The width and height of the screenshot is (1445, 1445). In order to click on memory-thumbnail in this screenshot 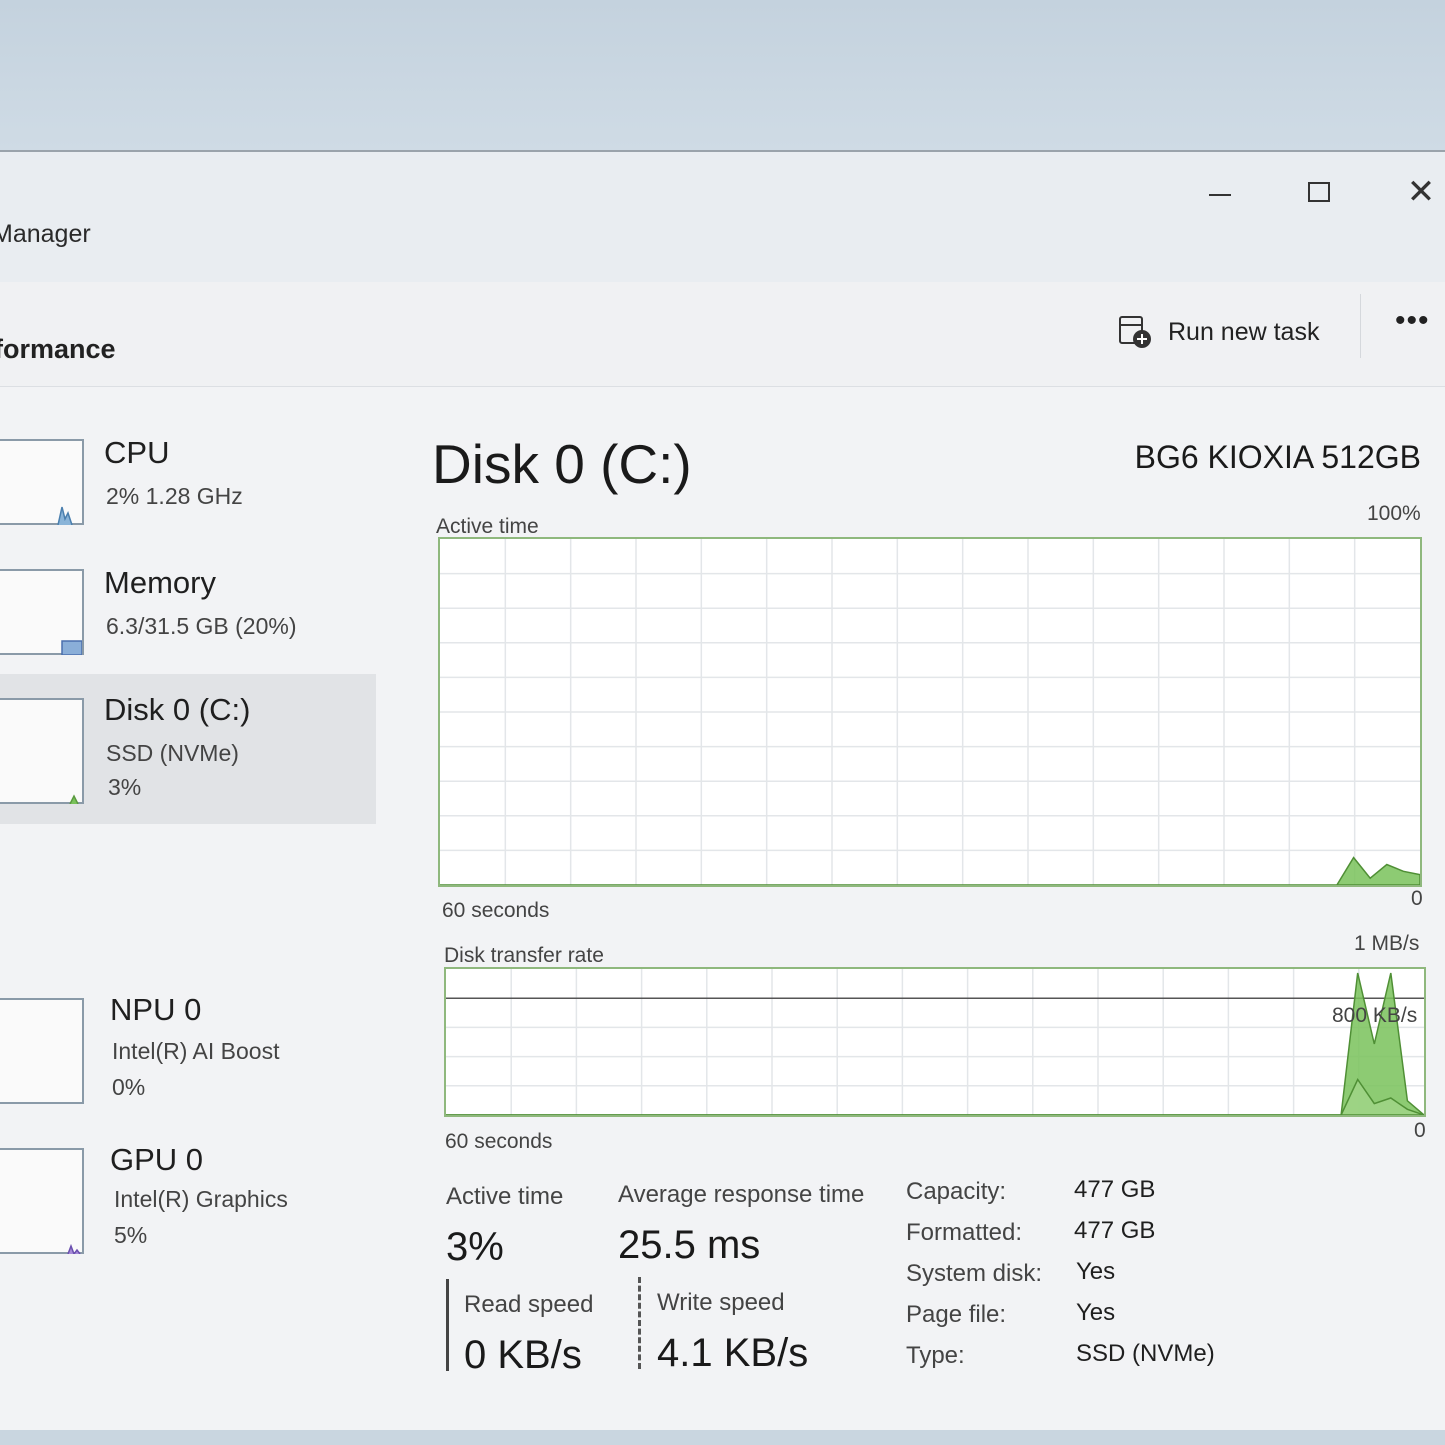, I will do `click(42, 612)`.